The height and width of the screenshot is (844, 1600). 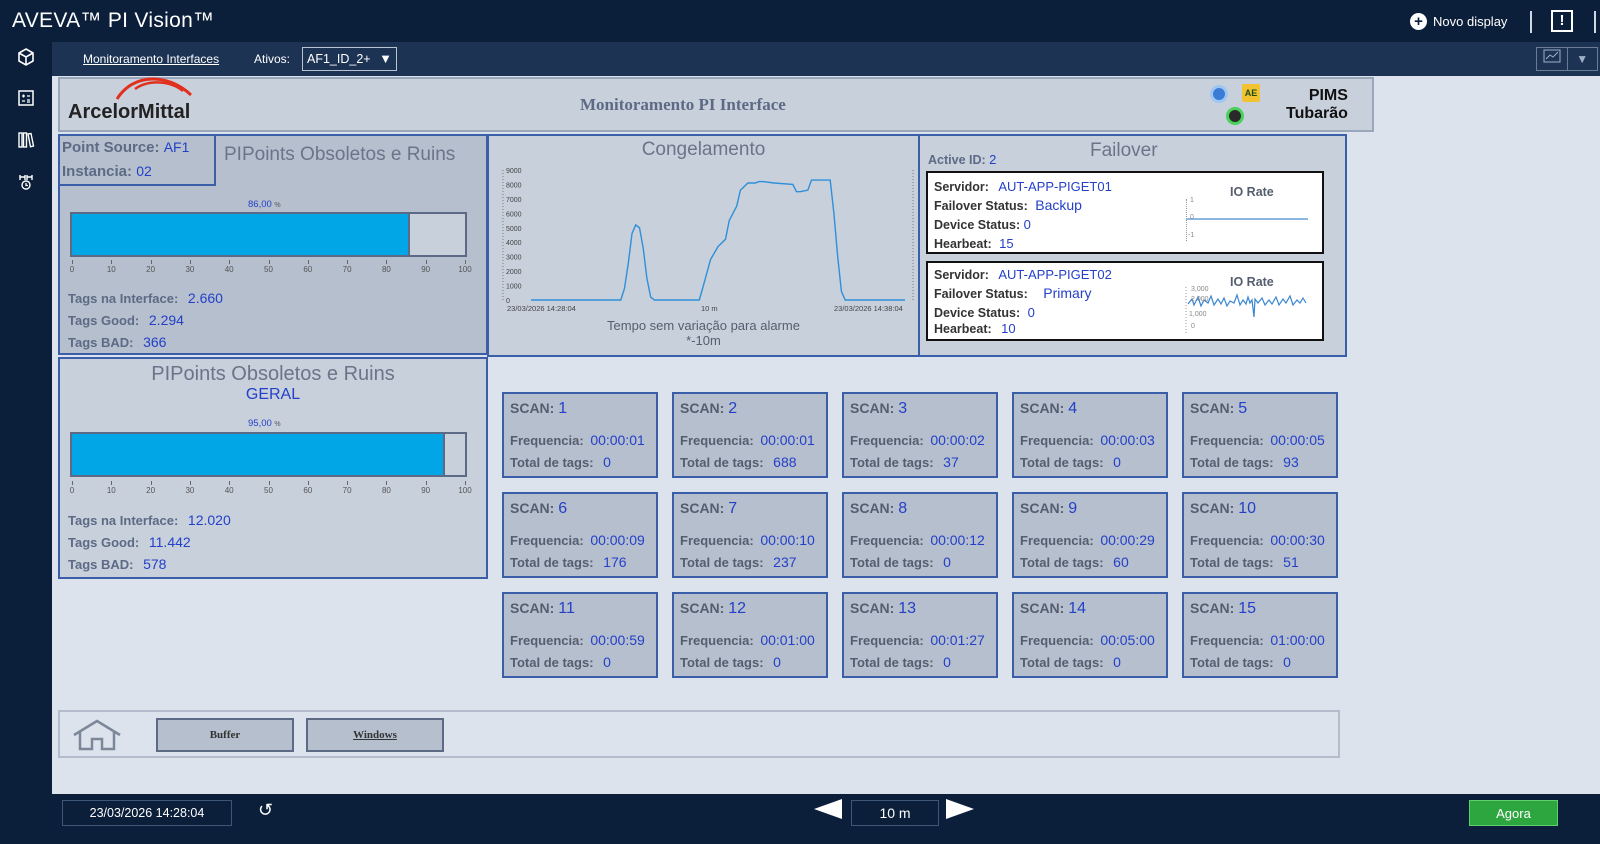 What do you see at coordinates (26, 142) in the screenshot?
I see `library-icon` at bounding box center [26, 142].